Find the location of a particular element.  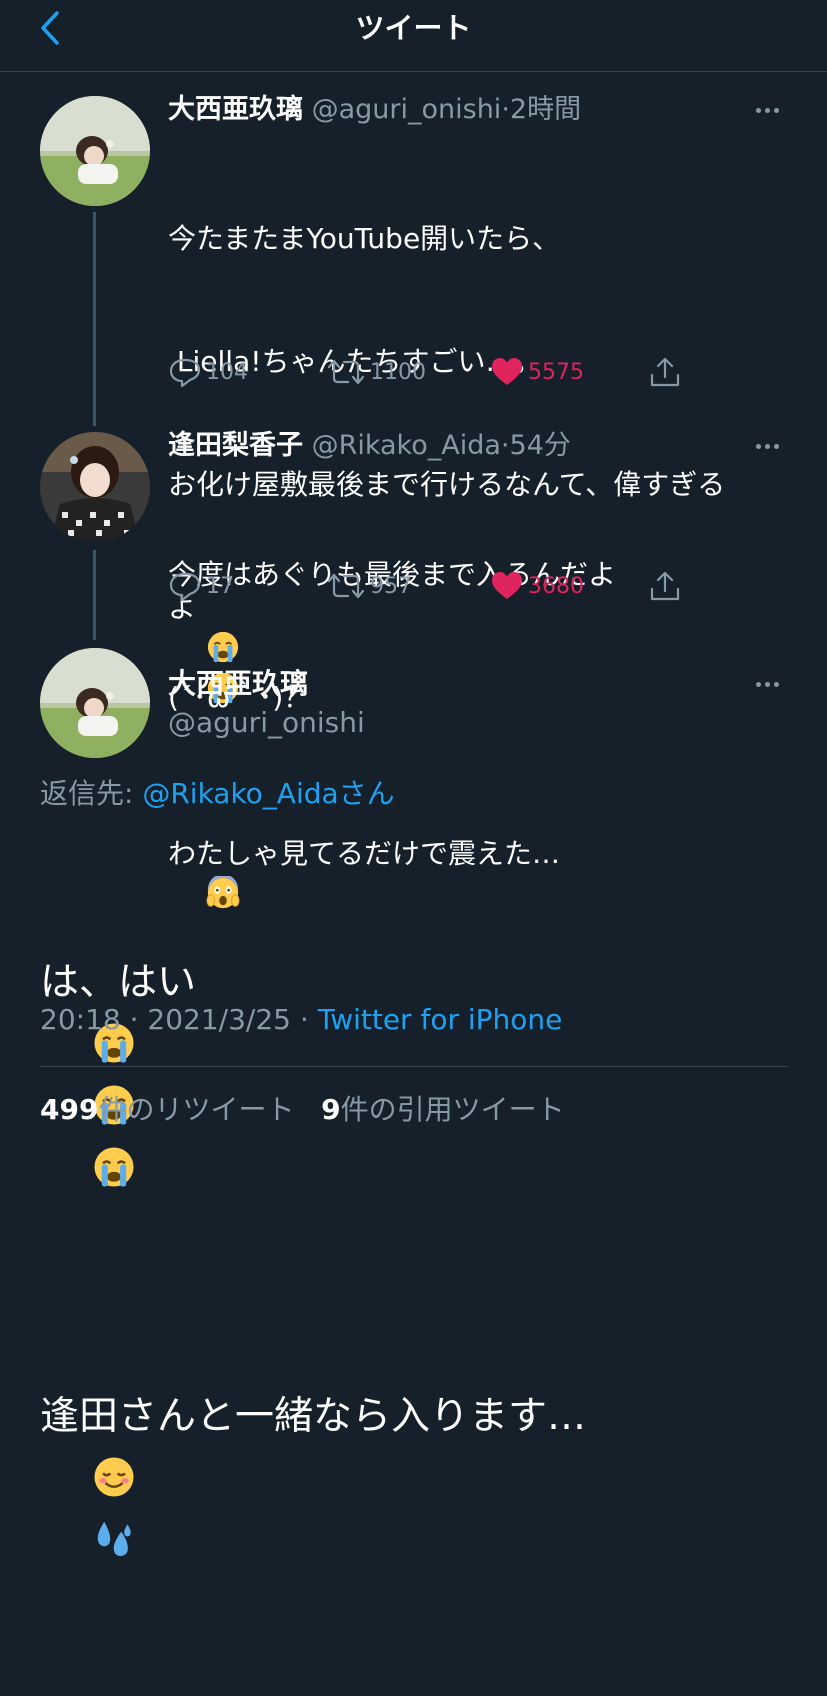

tweet-timestamp: 20:18 is located at coordinates (80, 1019).